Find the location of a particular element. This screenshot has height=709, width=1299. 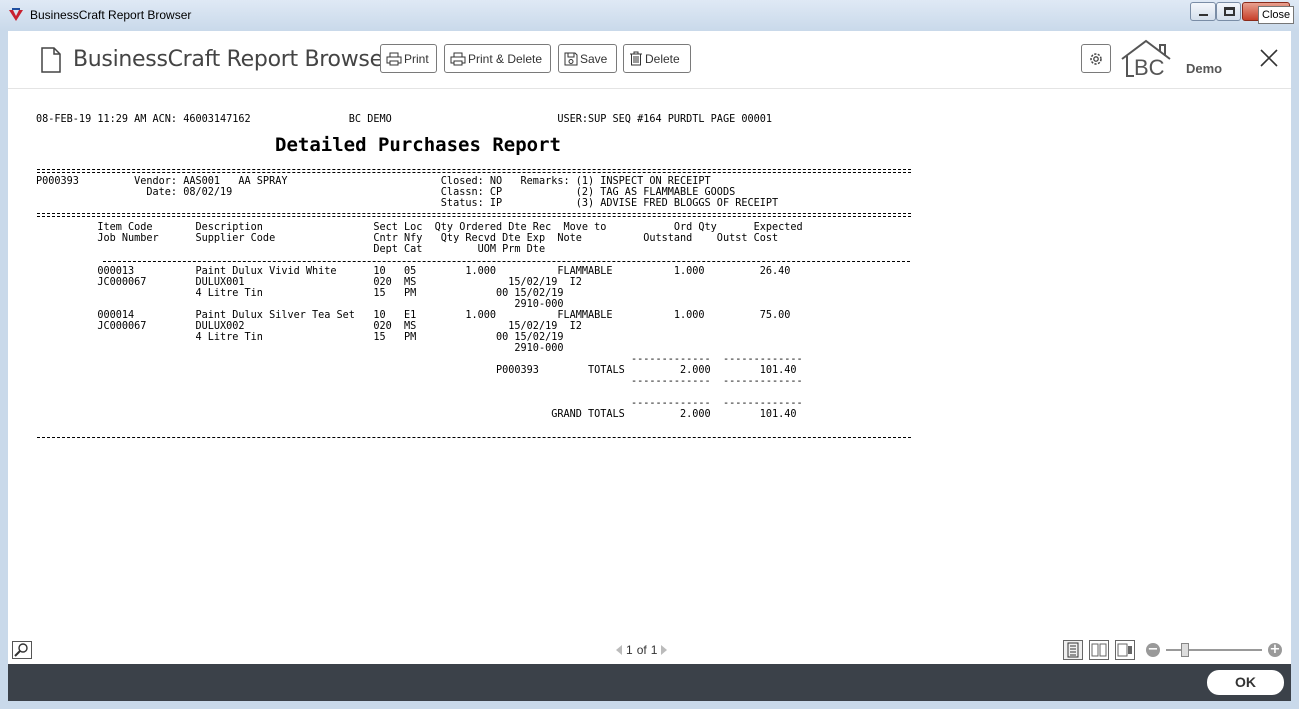

magnifier-icon is located at coordinates (21, 650).